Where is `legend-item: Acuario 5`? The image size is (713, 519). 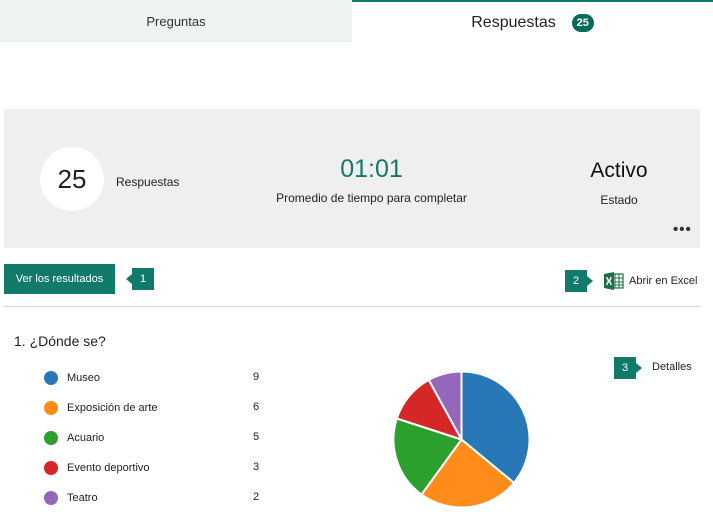
legend-item: Acuario 5 is located at coordinates (156, 444).